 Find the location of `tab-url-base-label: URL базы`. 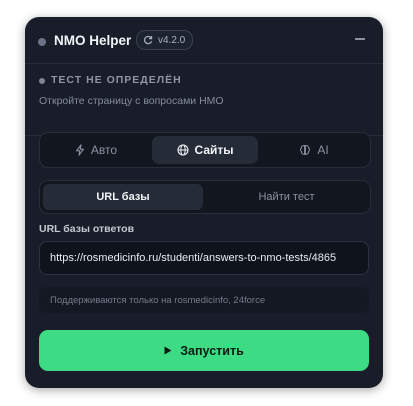

tab-url-base-label: URL базы is located at coordinates (123, 197).